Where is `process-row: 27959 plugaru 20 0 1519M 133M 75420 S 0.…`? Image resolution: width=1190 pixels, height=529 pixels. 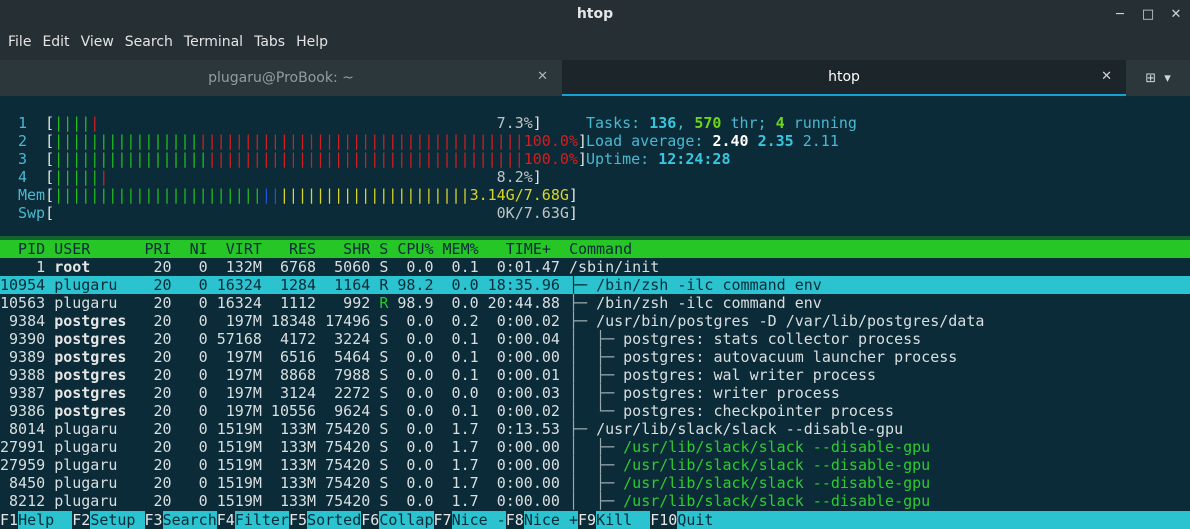
process-row: 27959 plugaru 20 0 1519M 133M 75420 S 0.… is located at coordinates (595, 465).